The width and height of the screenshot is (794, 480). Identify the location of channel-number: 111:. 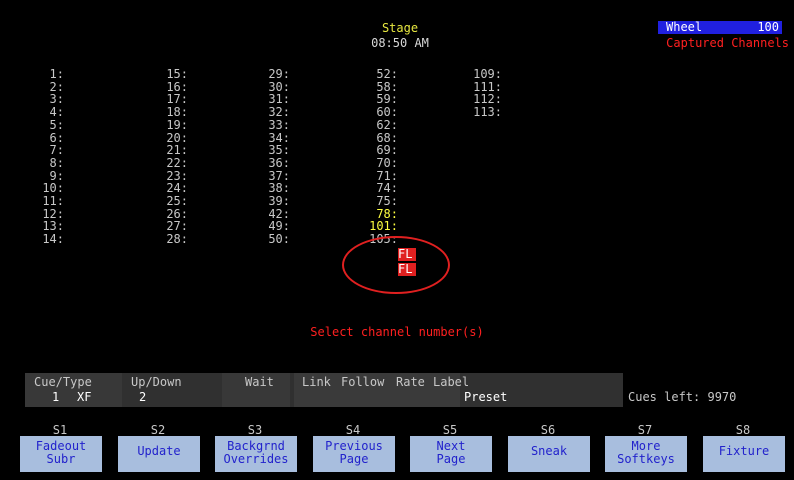
(487, 86).